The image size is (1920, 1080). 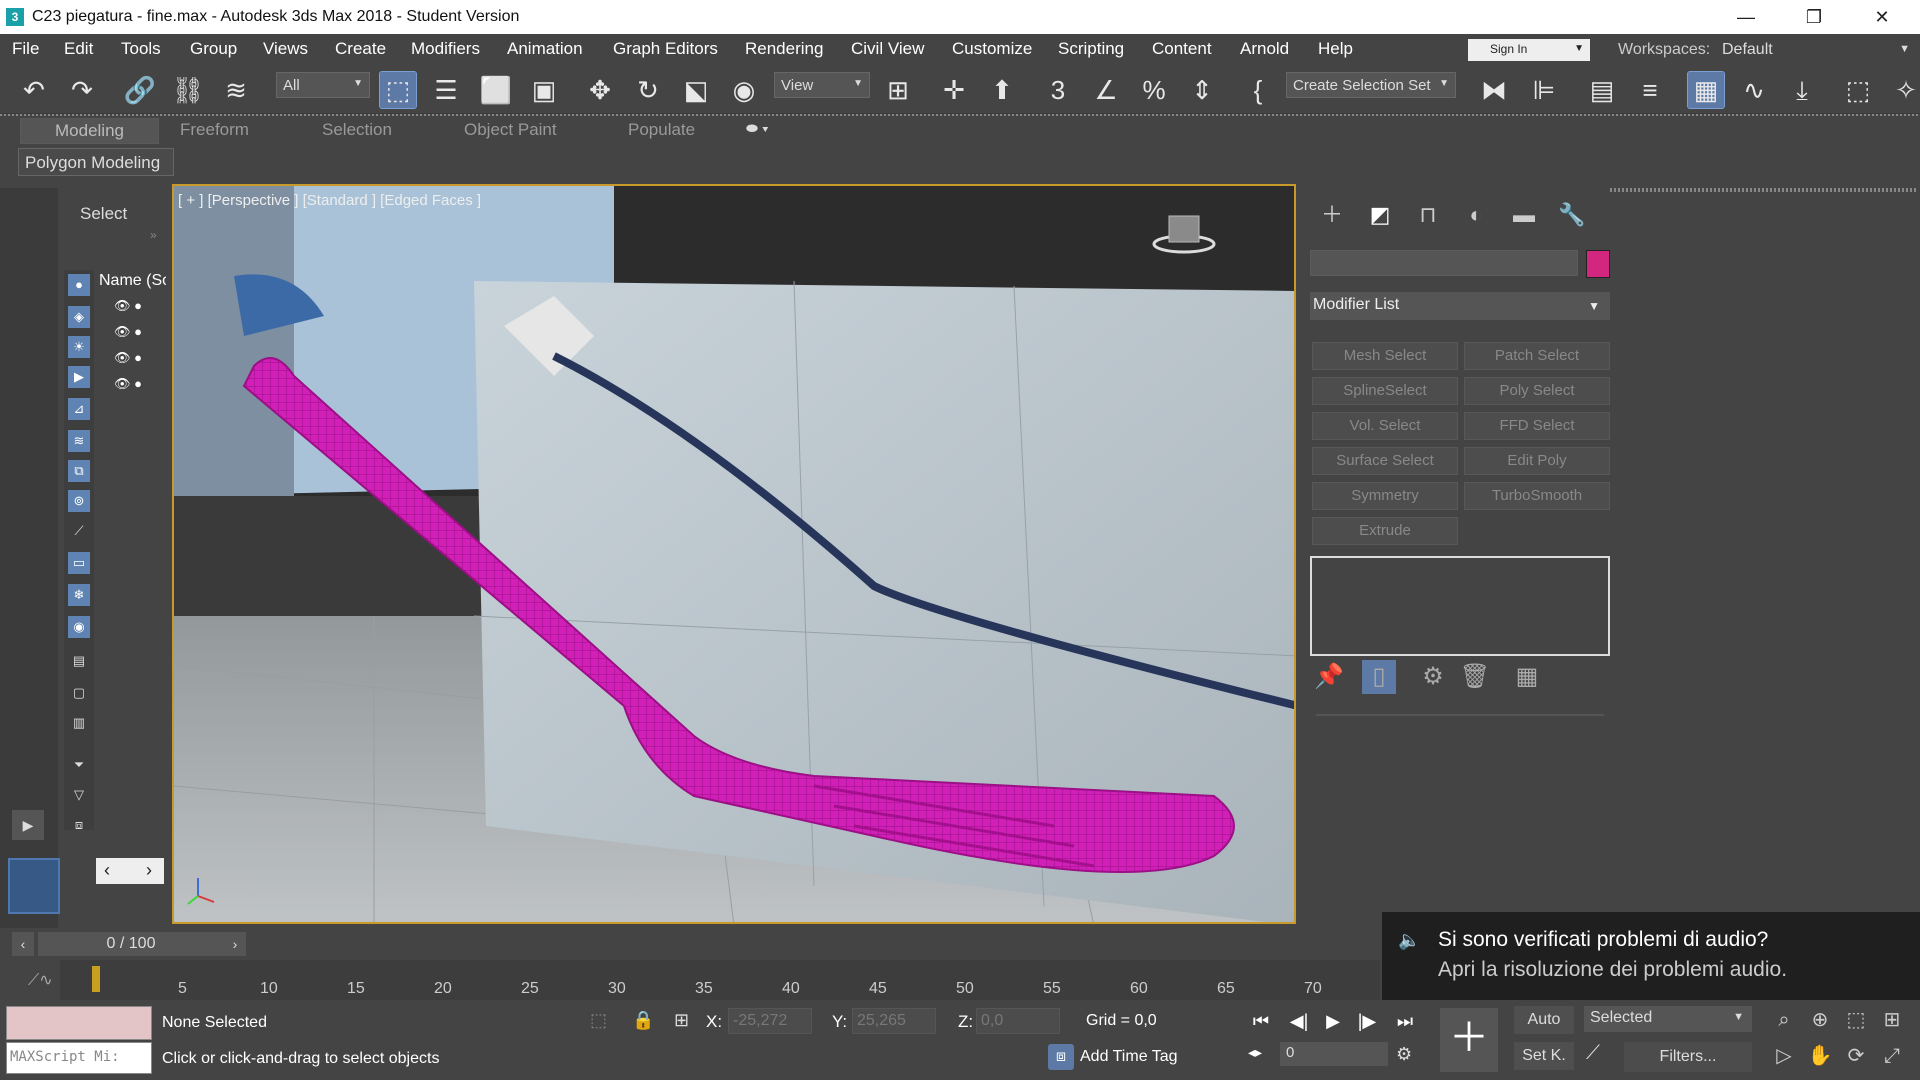 What do you see at coordinates (1537, 391) in the screenshot?
I see `poly-select-button: Poly Select` at bounding box center [1537, 391].